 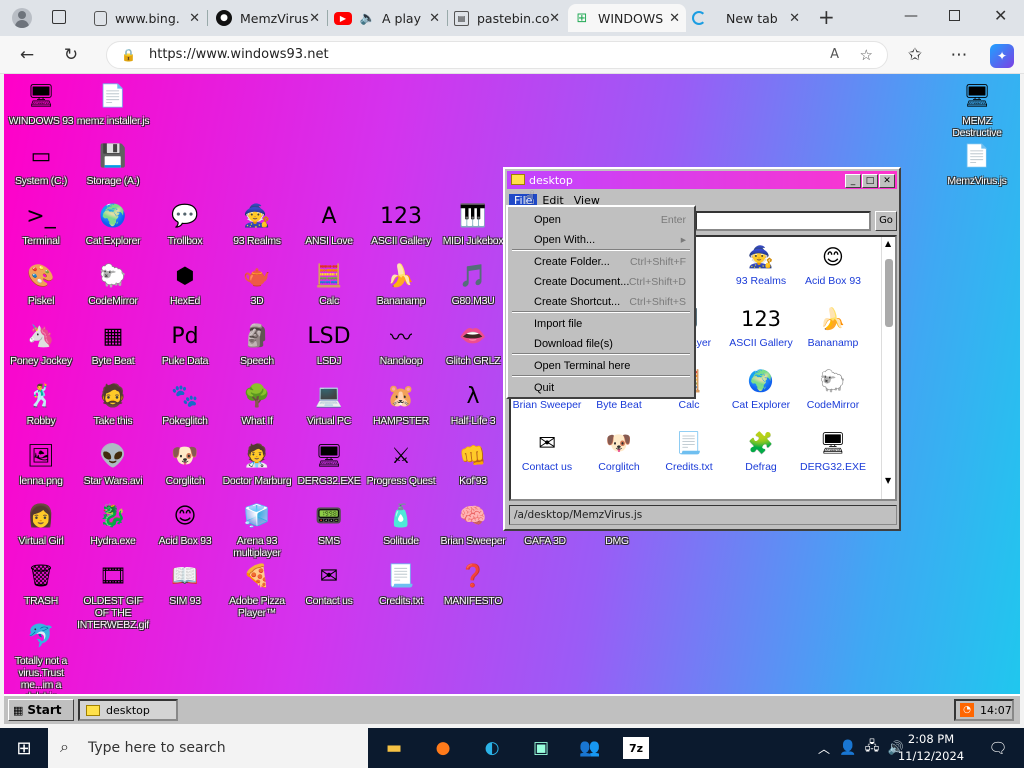 What do you see at coordinates (889, 293) in the screenshot?
I see `scroll-thumb` at bounding box center [889, 293].